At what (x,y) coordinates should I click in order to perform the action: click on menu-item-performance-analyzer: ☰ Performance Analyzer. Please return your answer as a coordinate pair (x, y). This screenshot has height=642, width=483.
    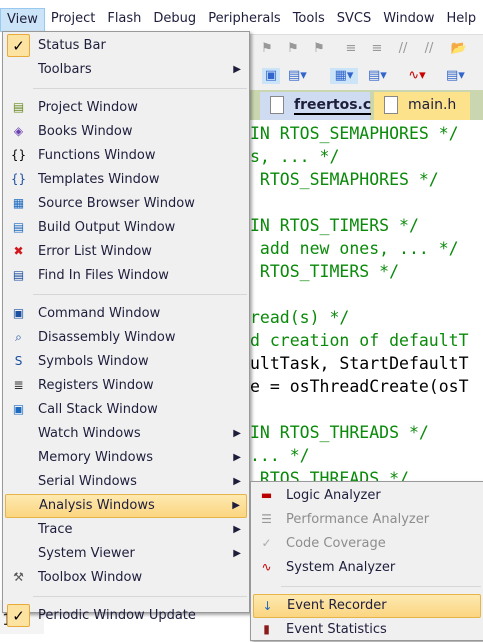
    Looking at the image, I should click on (367, 520).